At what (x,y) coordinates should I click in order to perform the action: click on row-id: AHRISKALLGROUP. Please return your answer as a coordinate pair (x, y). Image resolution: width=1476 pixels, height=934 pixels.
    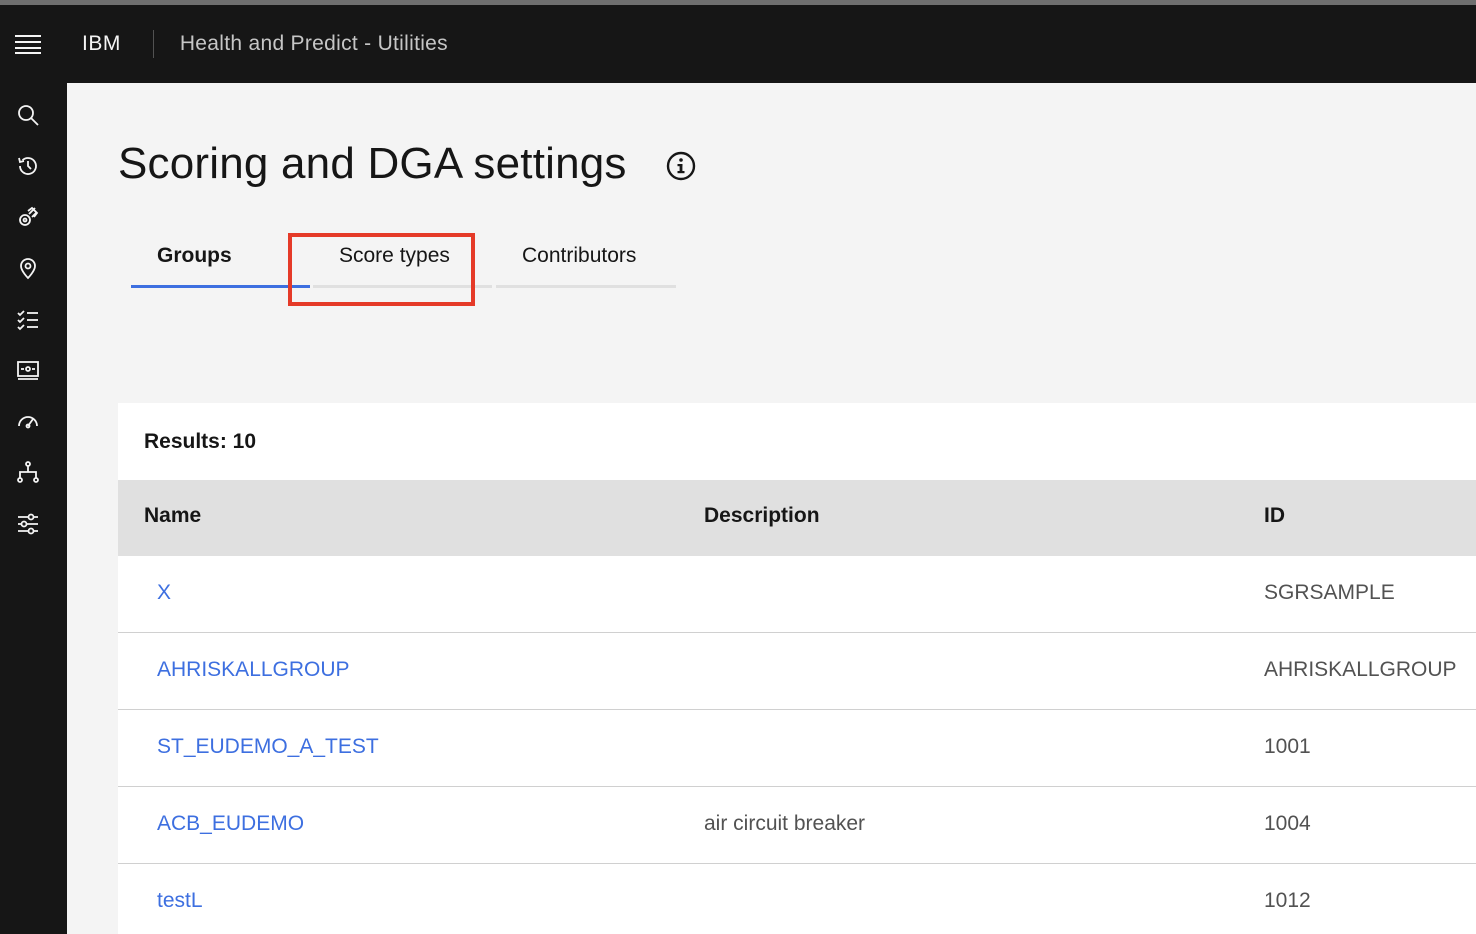
    Looking at the image, I should click on (1360, 669).